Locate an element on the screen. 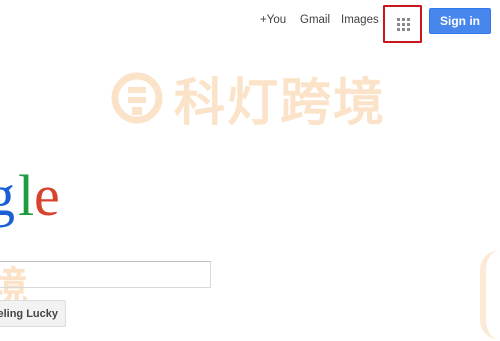 This screenshot has width=500, height=341. plus-you-link: +You is located at coordinates (273, 20).